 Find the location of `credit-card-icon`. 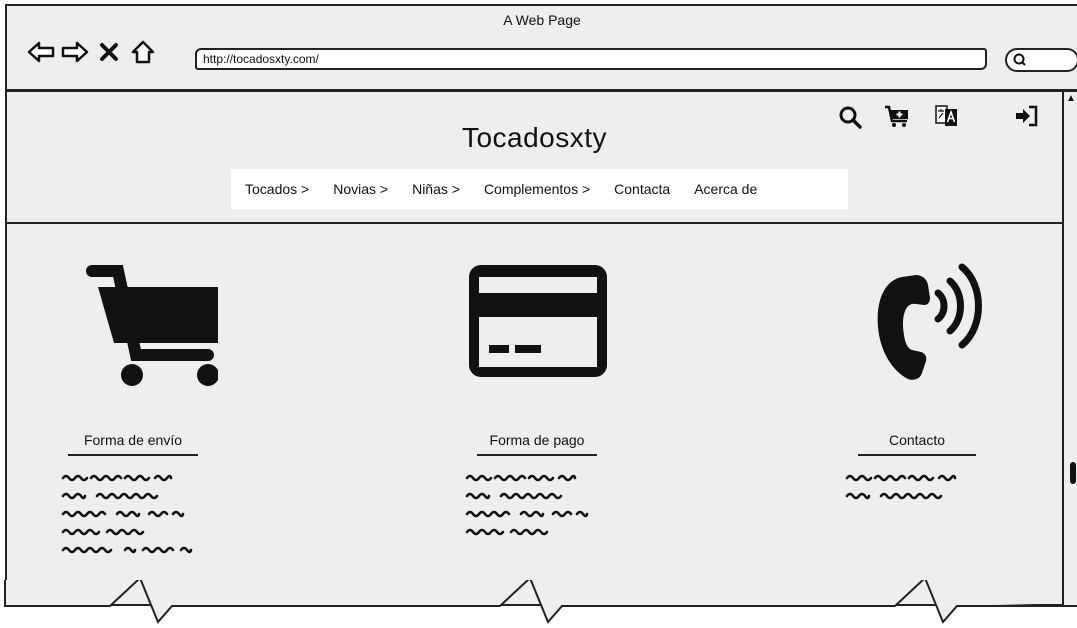

credit-card-icon is located at coordinates (538, 321).